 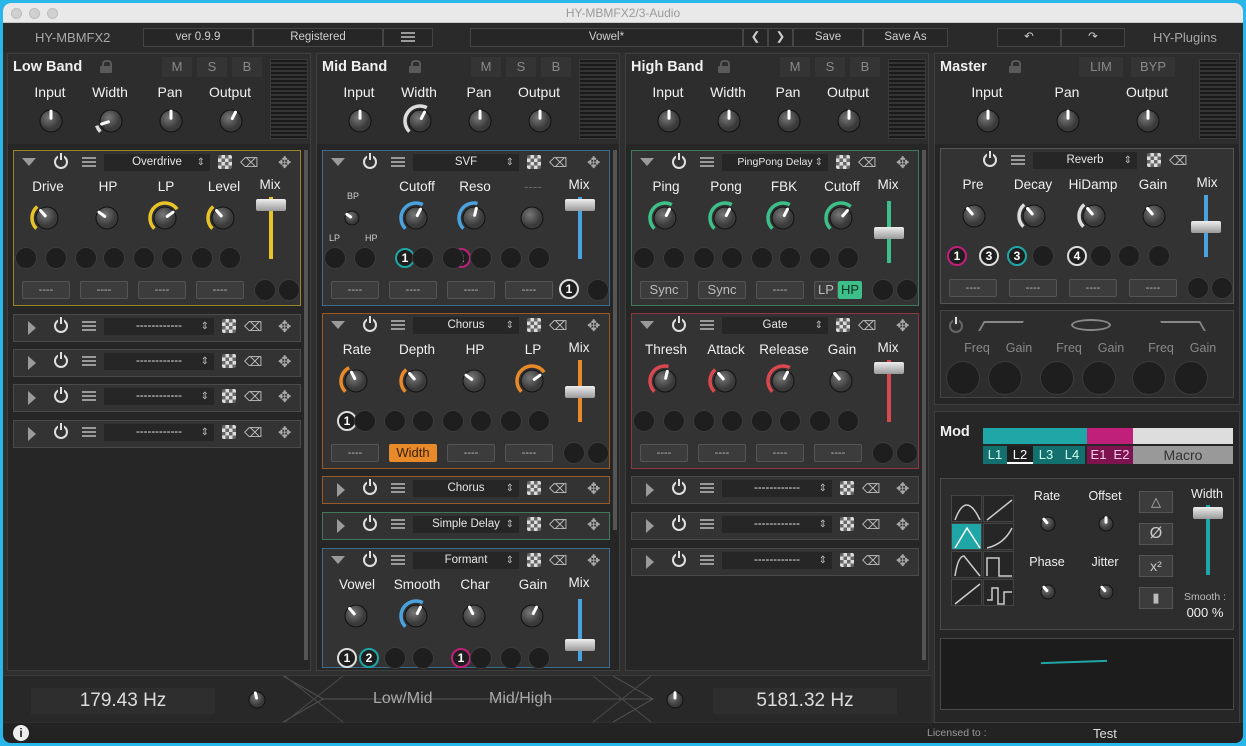 I want to click on lfo-shape-sine-button, so click(x=966, y=508).